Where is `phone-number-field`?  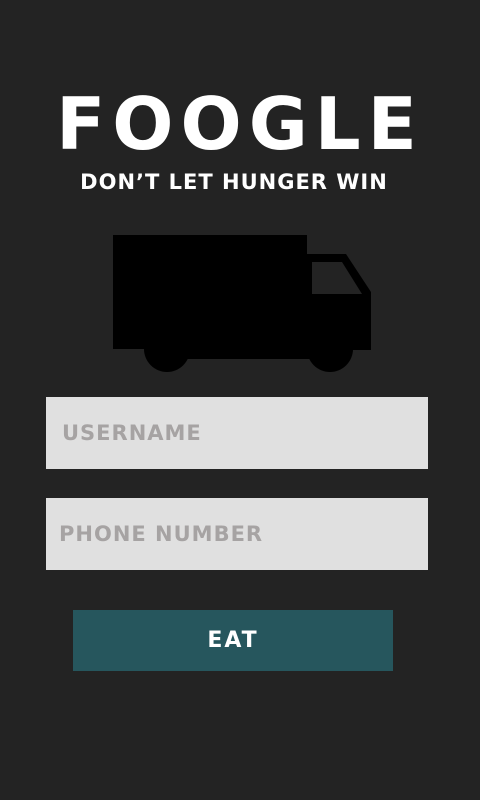
phone-number-field is located at coordinates (237, 534).